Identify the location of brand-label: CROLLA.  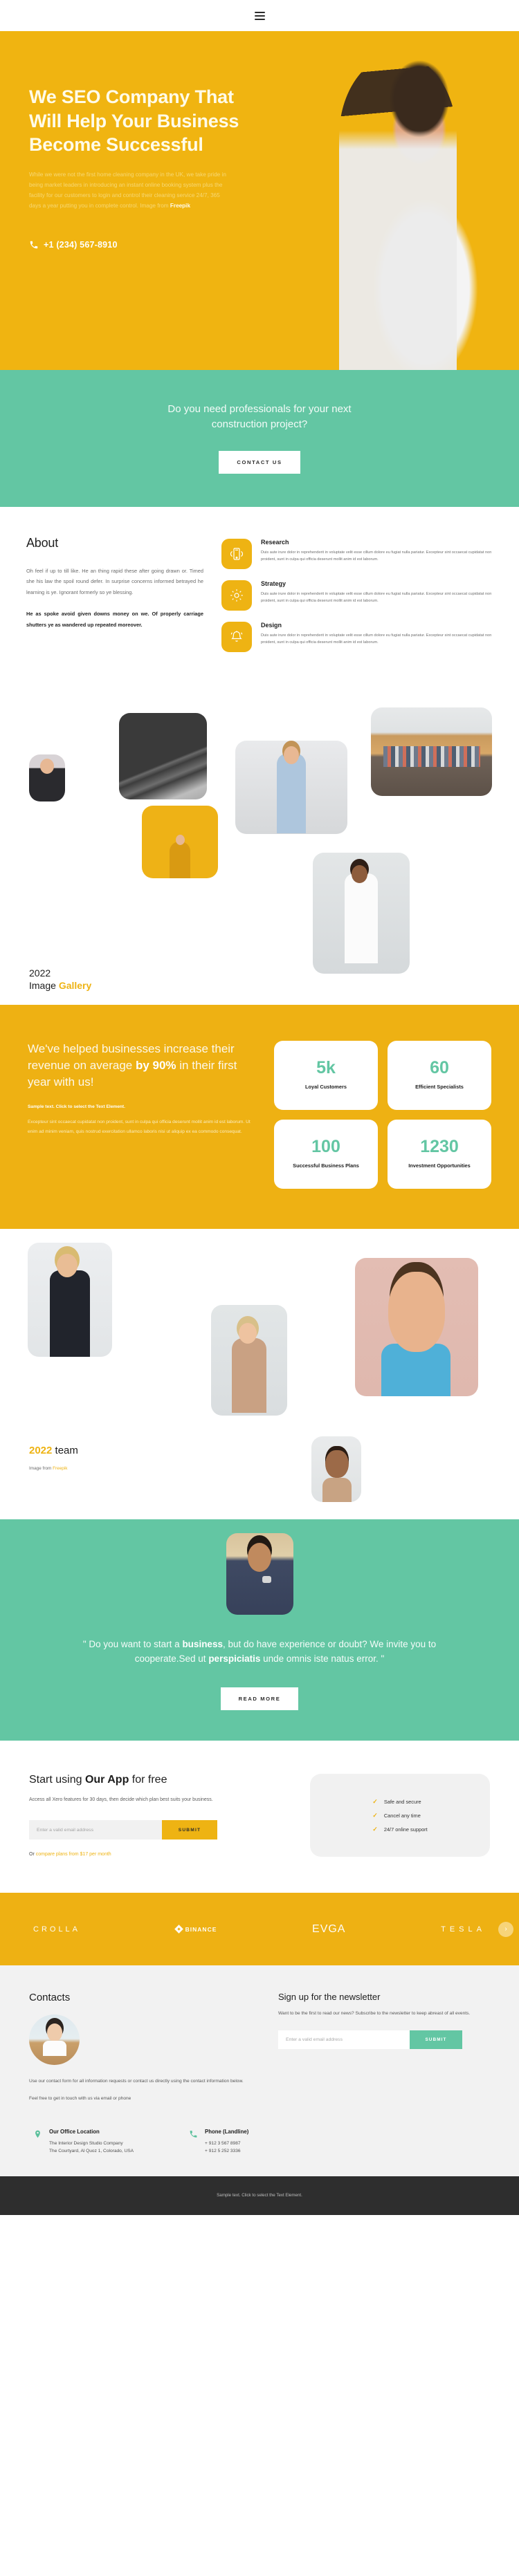
(57, 1930).